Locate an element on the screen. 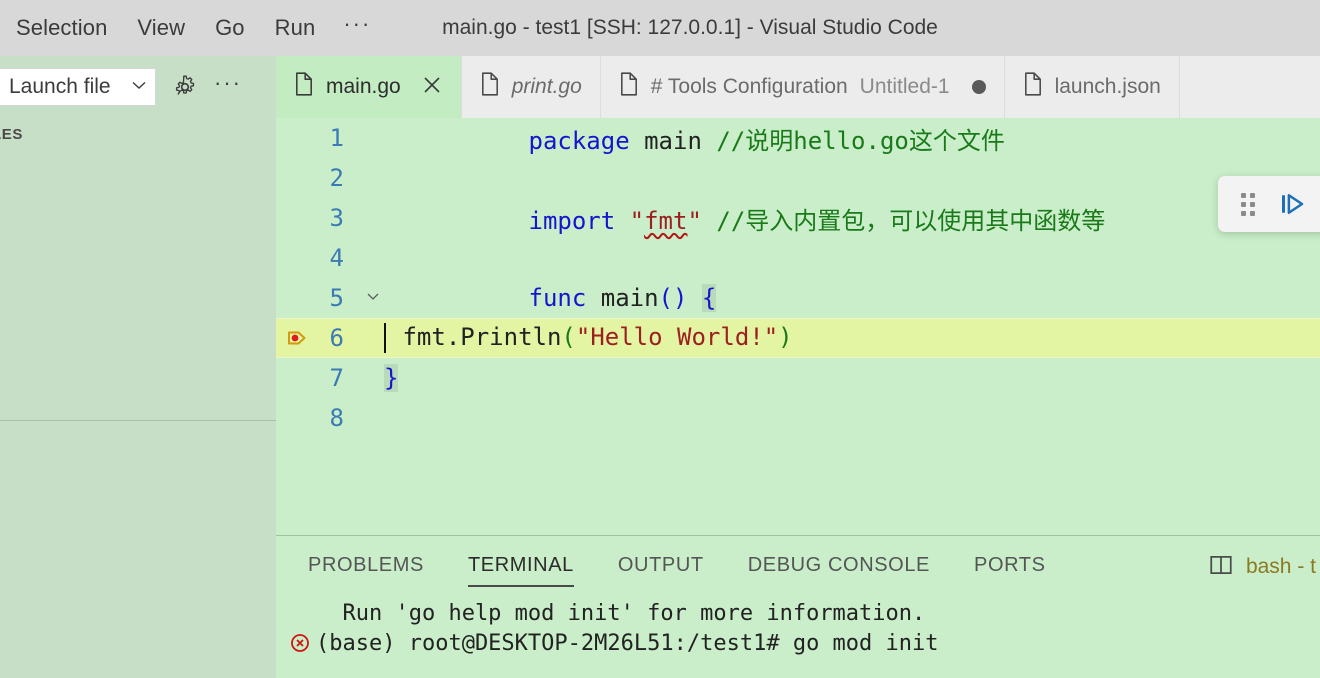 Image resolution: width=1320 pixels, height=678 pixels. code-line: 1 package main //说明hello.go这个文件 is located at coordinates (798, 138).